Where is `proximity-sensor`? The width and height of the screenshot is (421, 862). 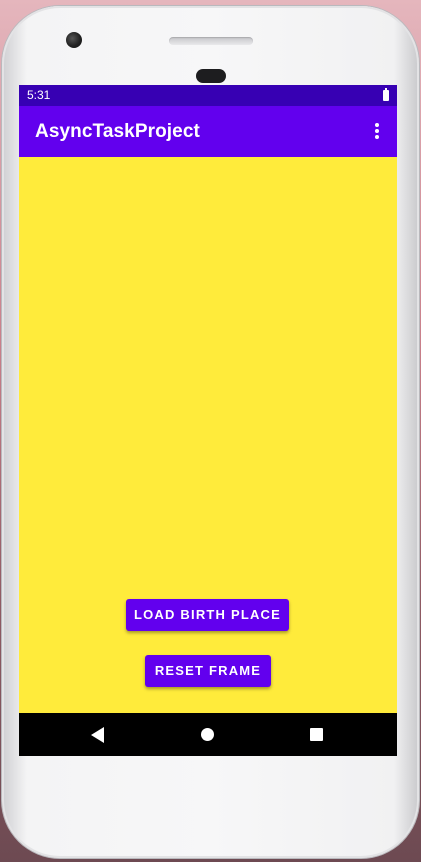 proximity-sensor is located at coordinates (211, 76).